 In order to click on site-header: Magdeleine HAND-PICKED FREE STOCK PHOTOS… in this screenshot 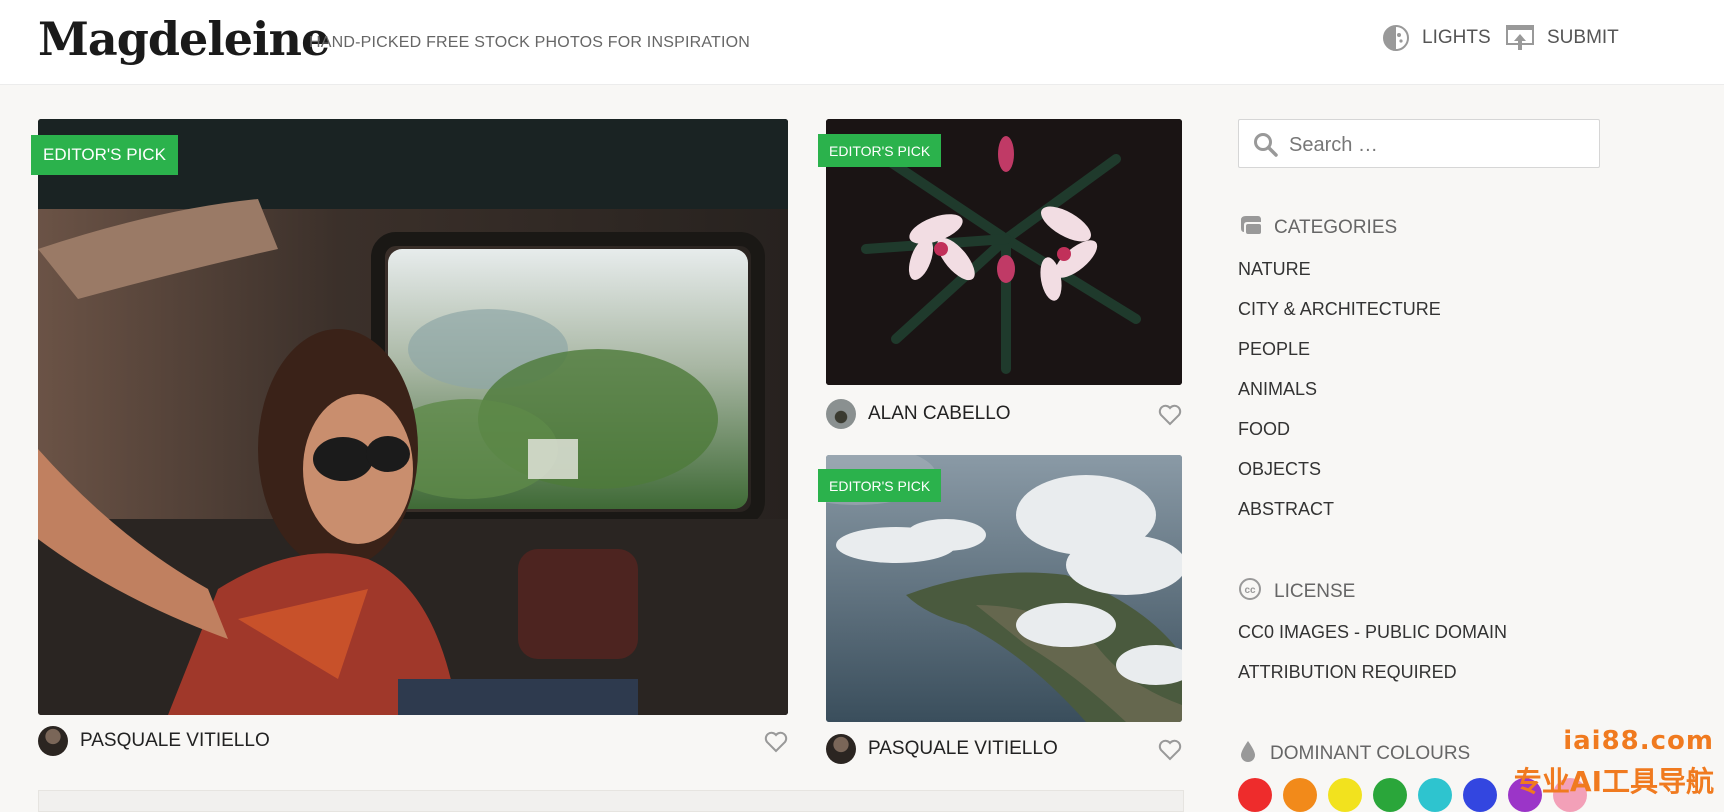, I will do `click(862, 42)`.